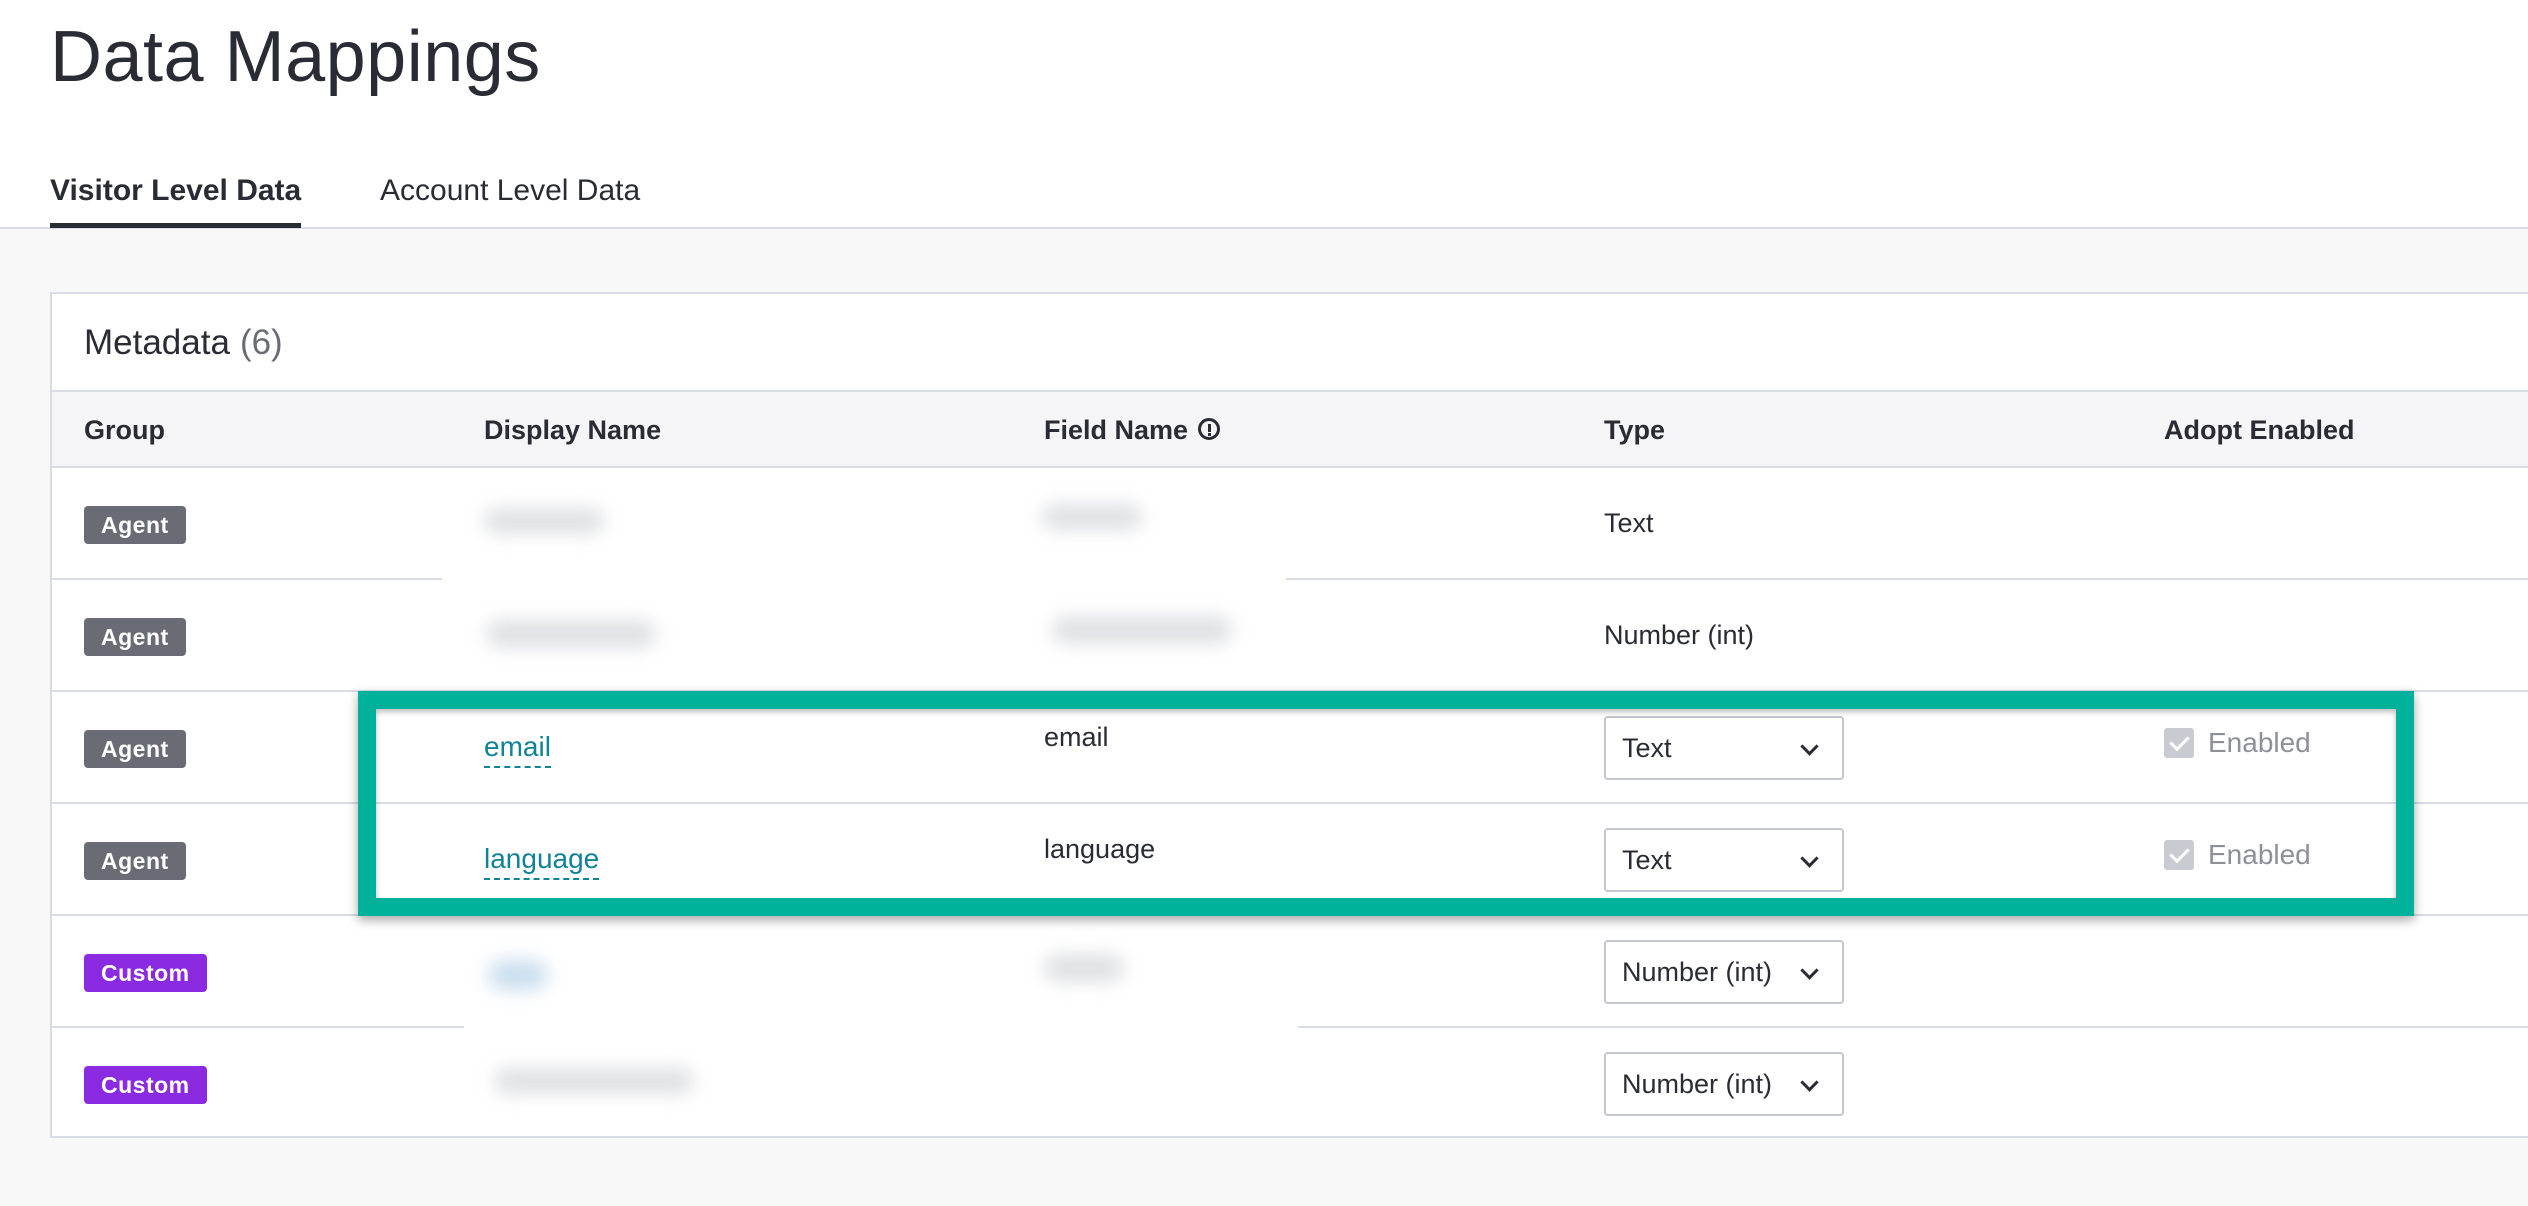 The image size is (2528, 1206). I want to click on table-row: Agent email email Text Enabled, so click(1290, 748).